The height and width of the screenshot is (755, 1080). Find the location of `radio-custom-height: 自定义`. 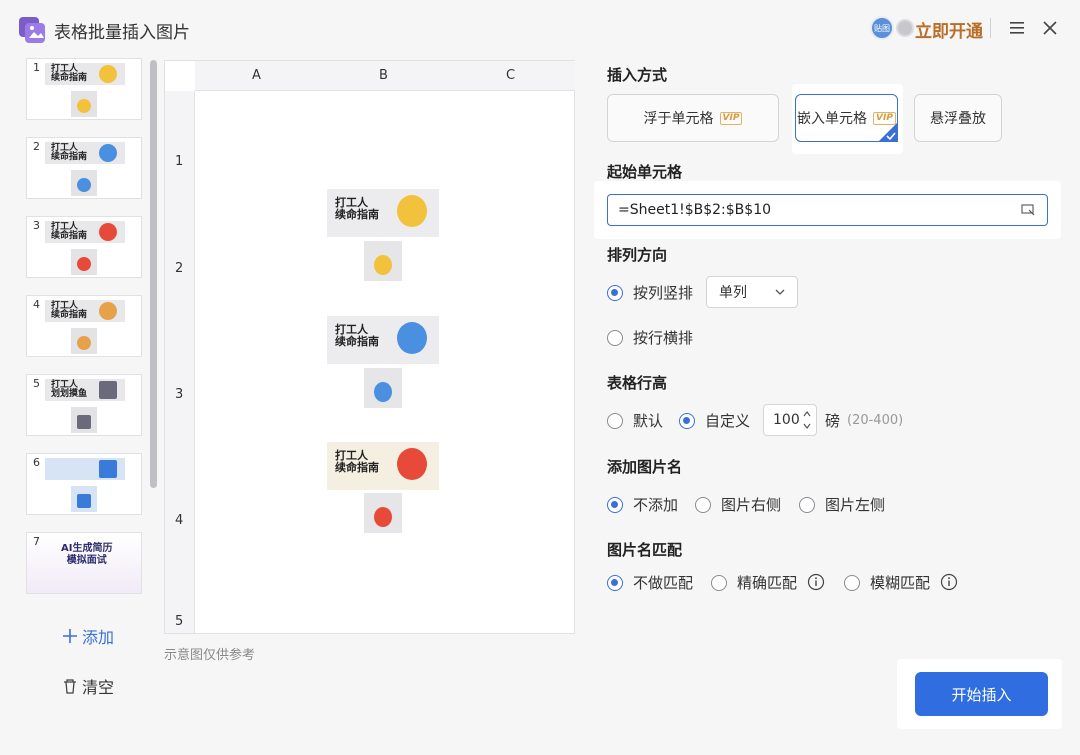

radio-custom-height: 自定义 is located at coordinates (714, 420).